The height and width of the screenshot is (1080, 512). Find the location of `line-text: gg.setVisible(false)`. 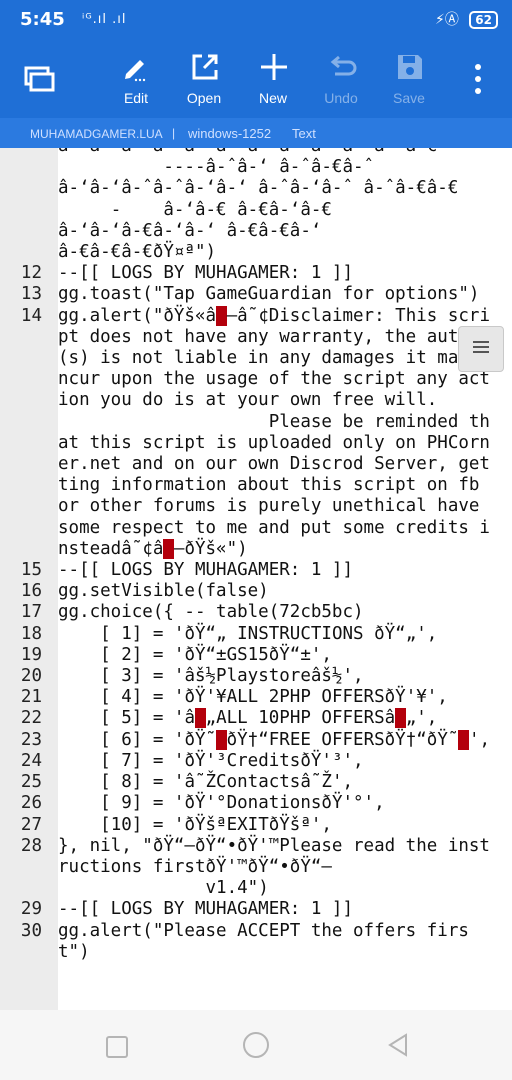

line-text: gg.setVisible(false) is located at coordinates (163, 591).